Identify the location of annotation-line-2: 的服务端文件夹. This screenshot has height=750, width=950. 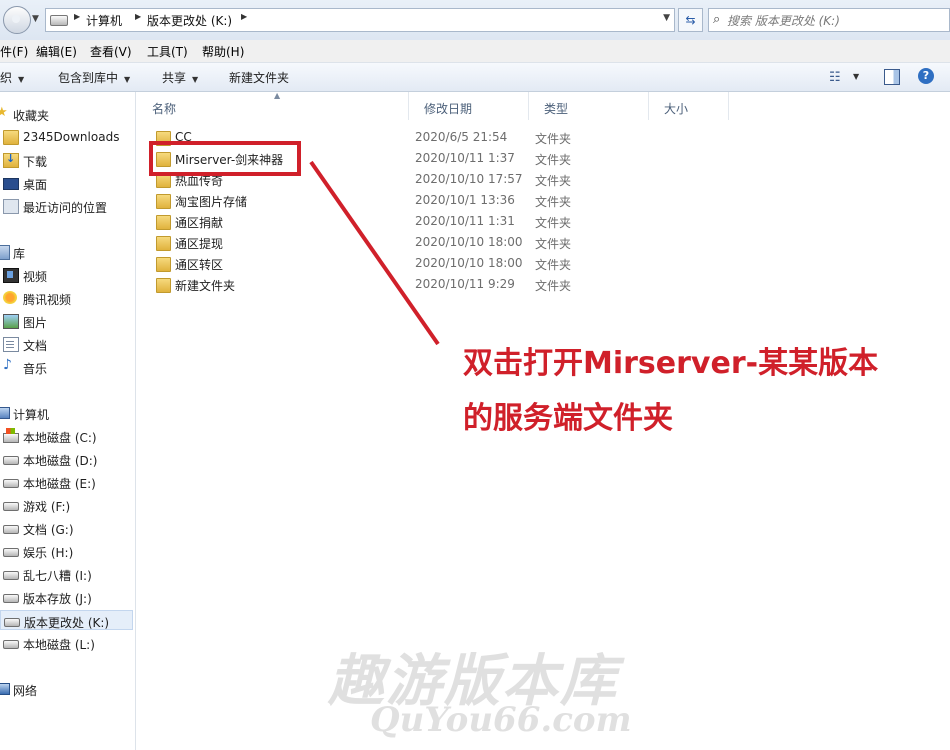
(568, 418).